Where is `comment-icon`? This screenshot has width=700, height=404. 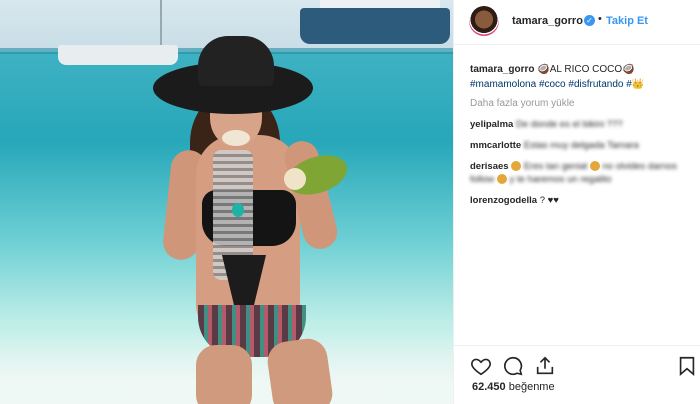 comment-icon is located at coordinates (513, 366).